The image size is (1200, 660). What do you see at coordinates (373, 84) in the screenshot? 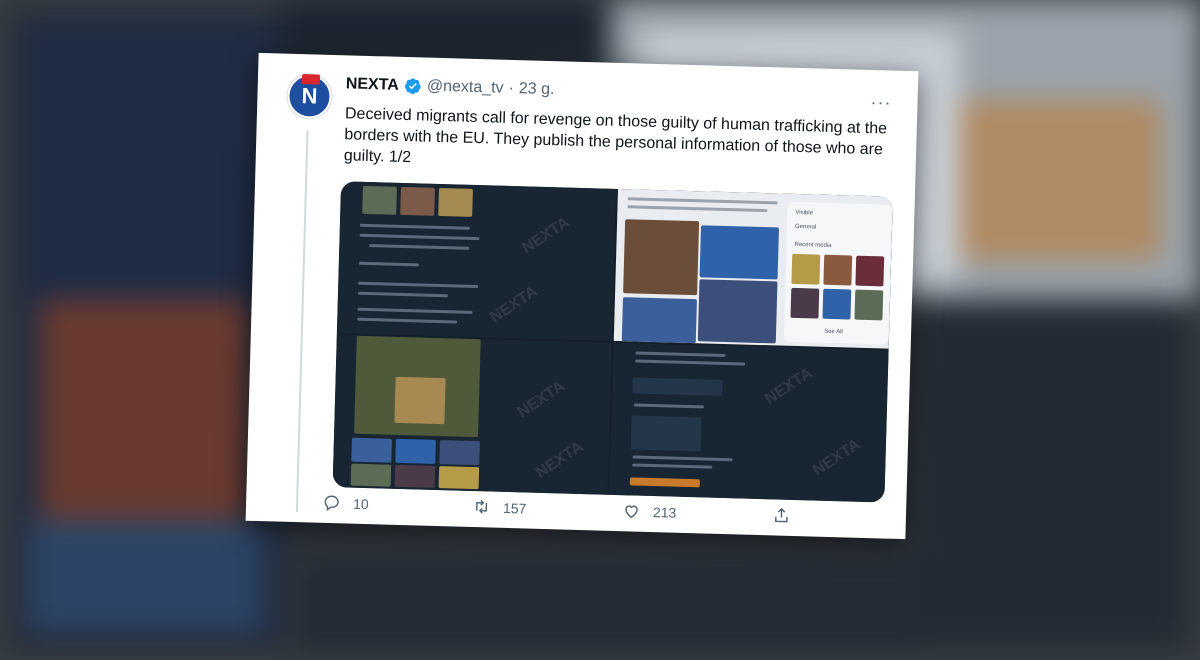
I see `author-name: NEXTA` at bounding box center [373, 84].